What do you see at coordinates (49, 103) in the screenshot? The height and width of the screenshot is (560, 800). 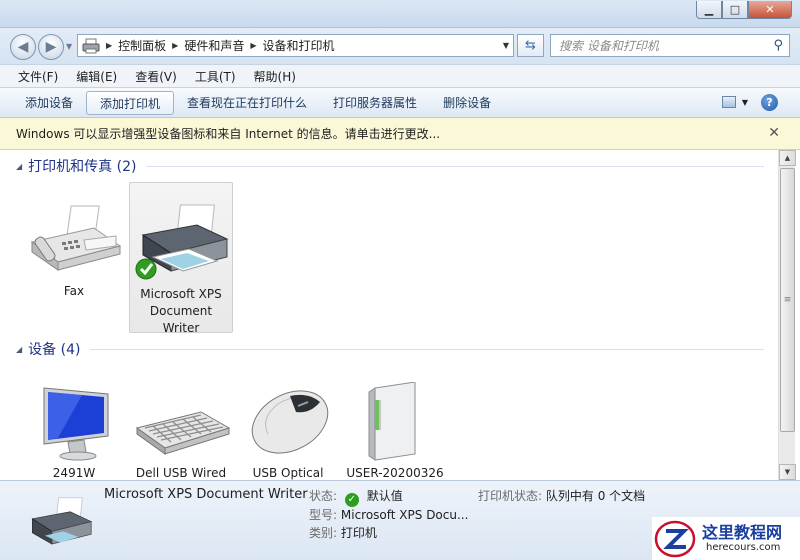 I see `add-device-button: 添加设备` at bounding box center [49, 103].